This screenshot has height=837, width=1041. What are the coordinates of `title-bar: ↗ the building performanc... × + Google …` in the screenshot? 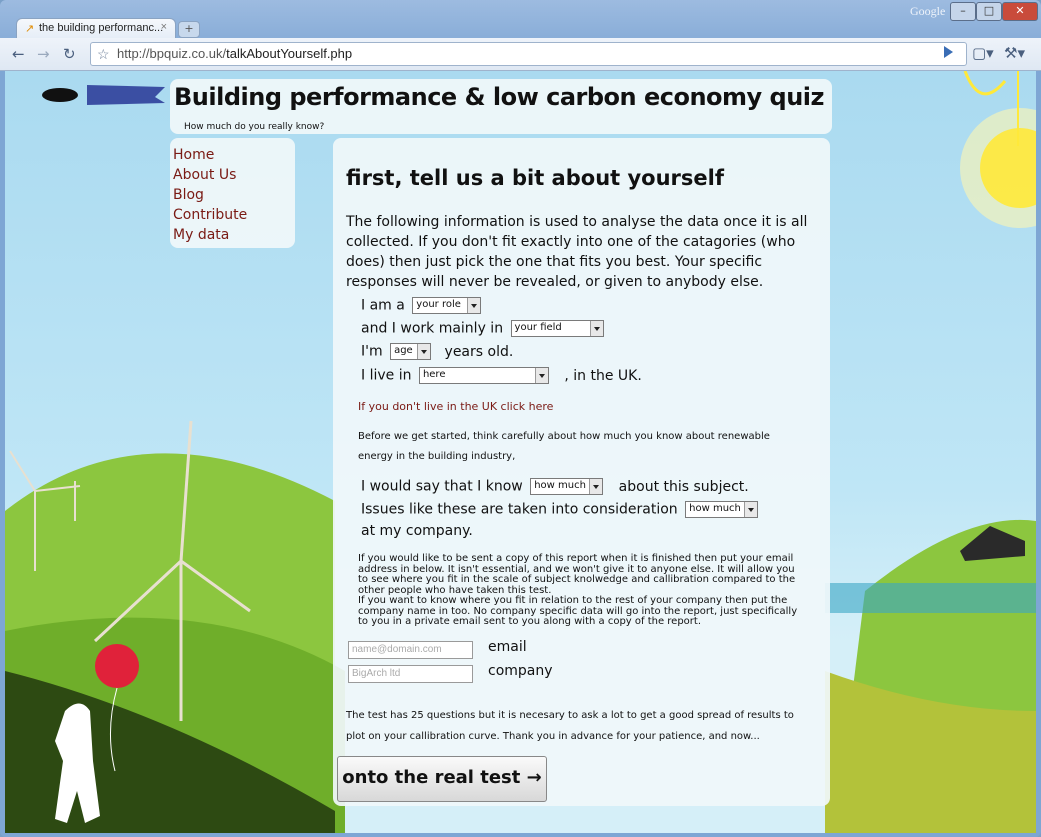 It's located at (520, 19).